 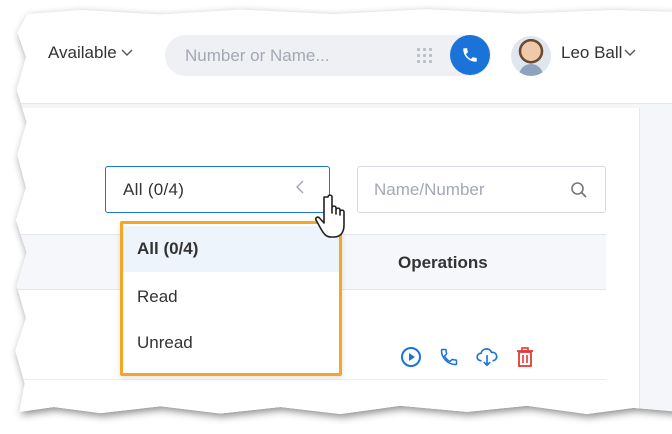 I want to click on row-operations, so click(x=468, y=357).